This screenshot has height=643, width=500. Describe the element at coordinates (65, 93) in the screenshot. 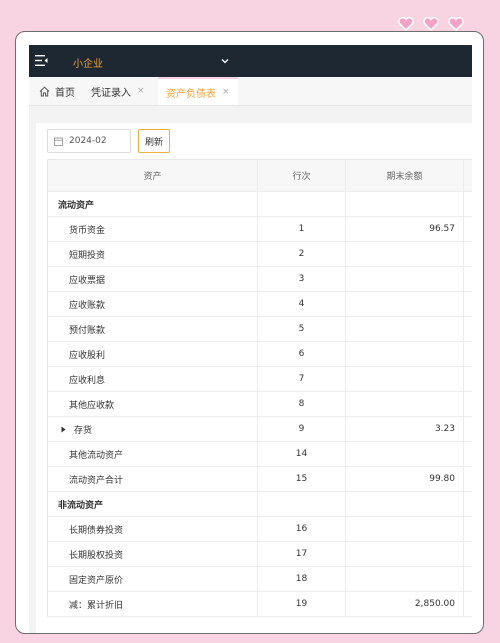

I see `tab-label: 首页` at that location.